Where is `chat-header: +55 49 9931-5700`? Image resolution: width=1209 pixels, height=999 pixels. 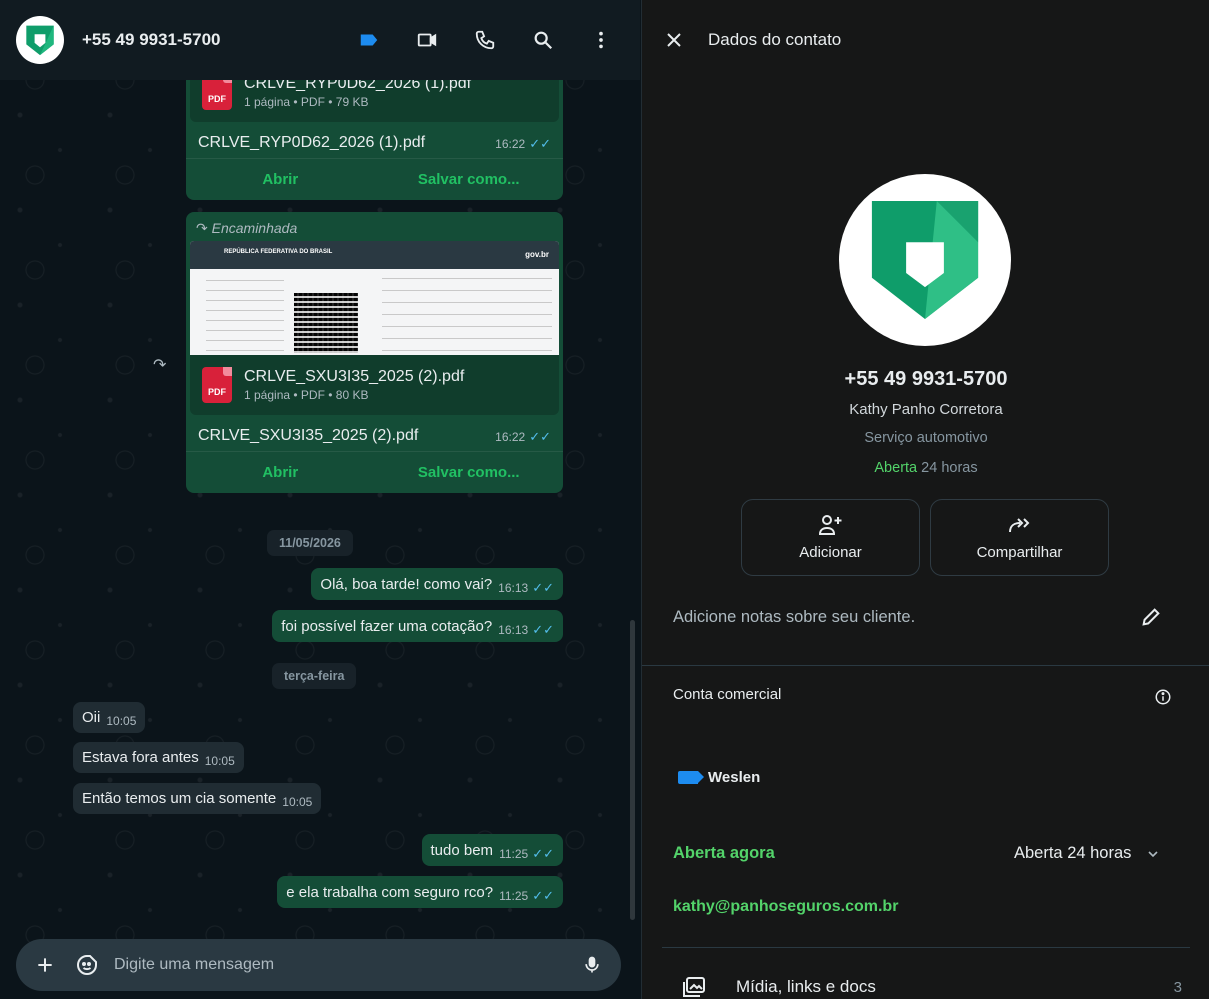
chat-header: +55 49 9931-5700 is located at coordinates (320, 40).